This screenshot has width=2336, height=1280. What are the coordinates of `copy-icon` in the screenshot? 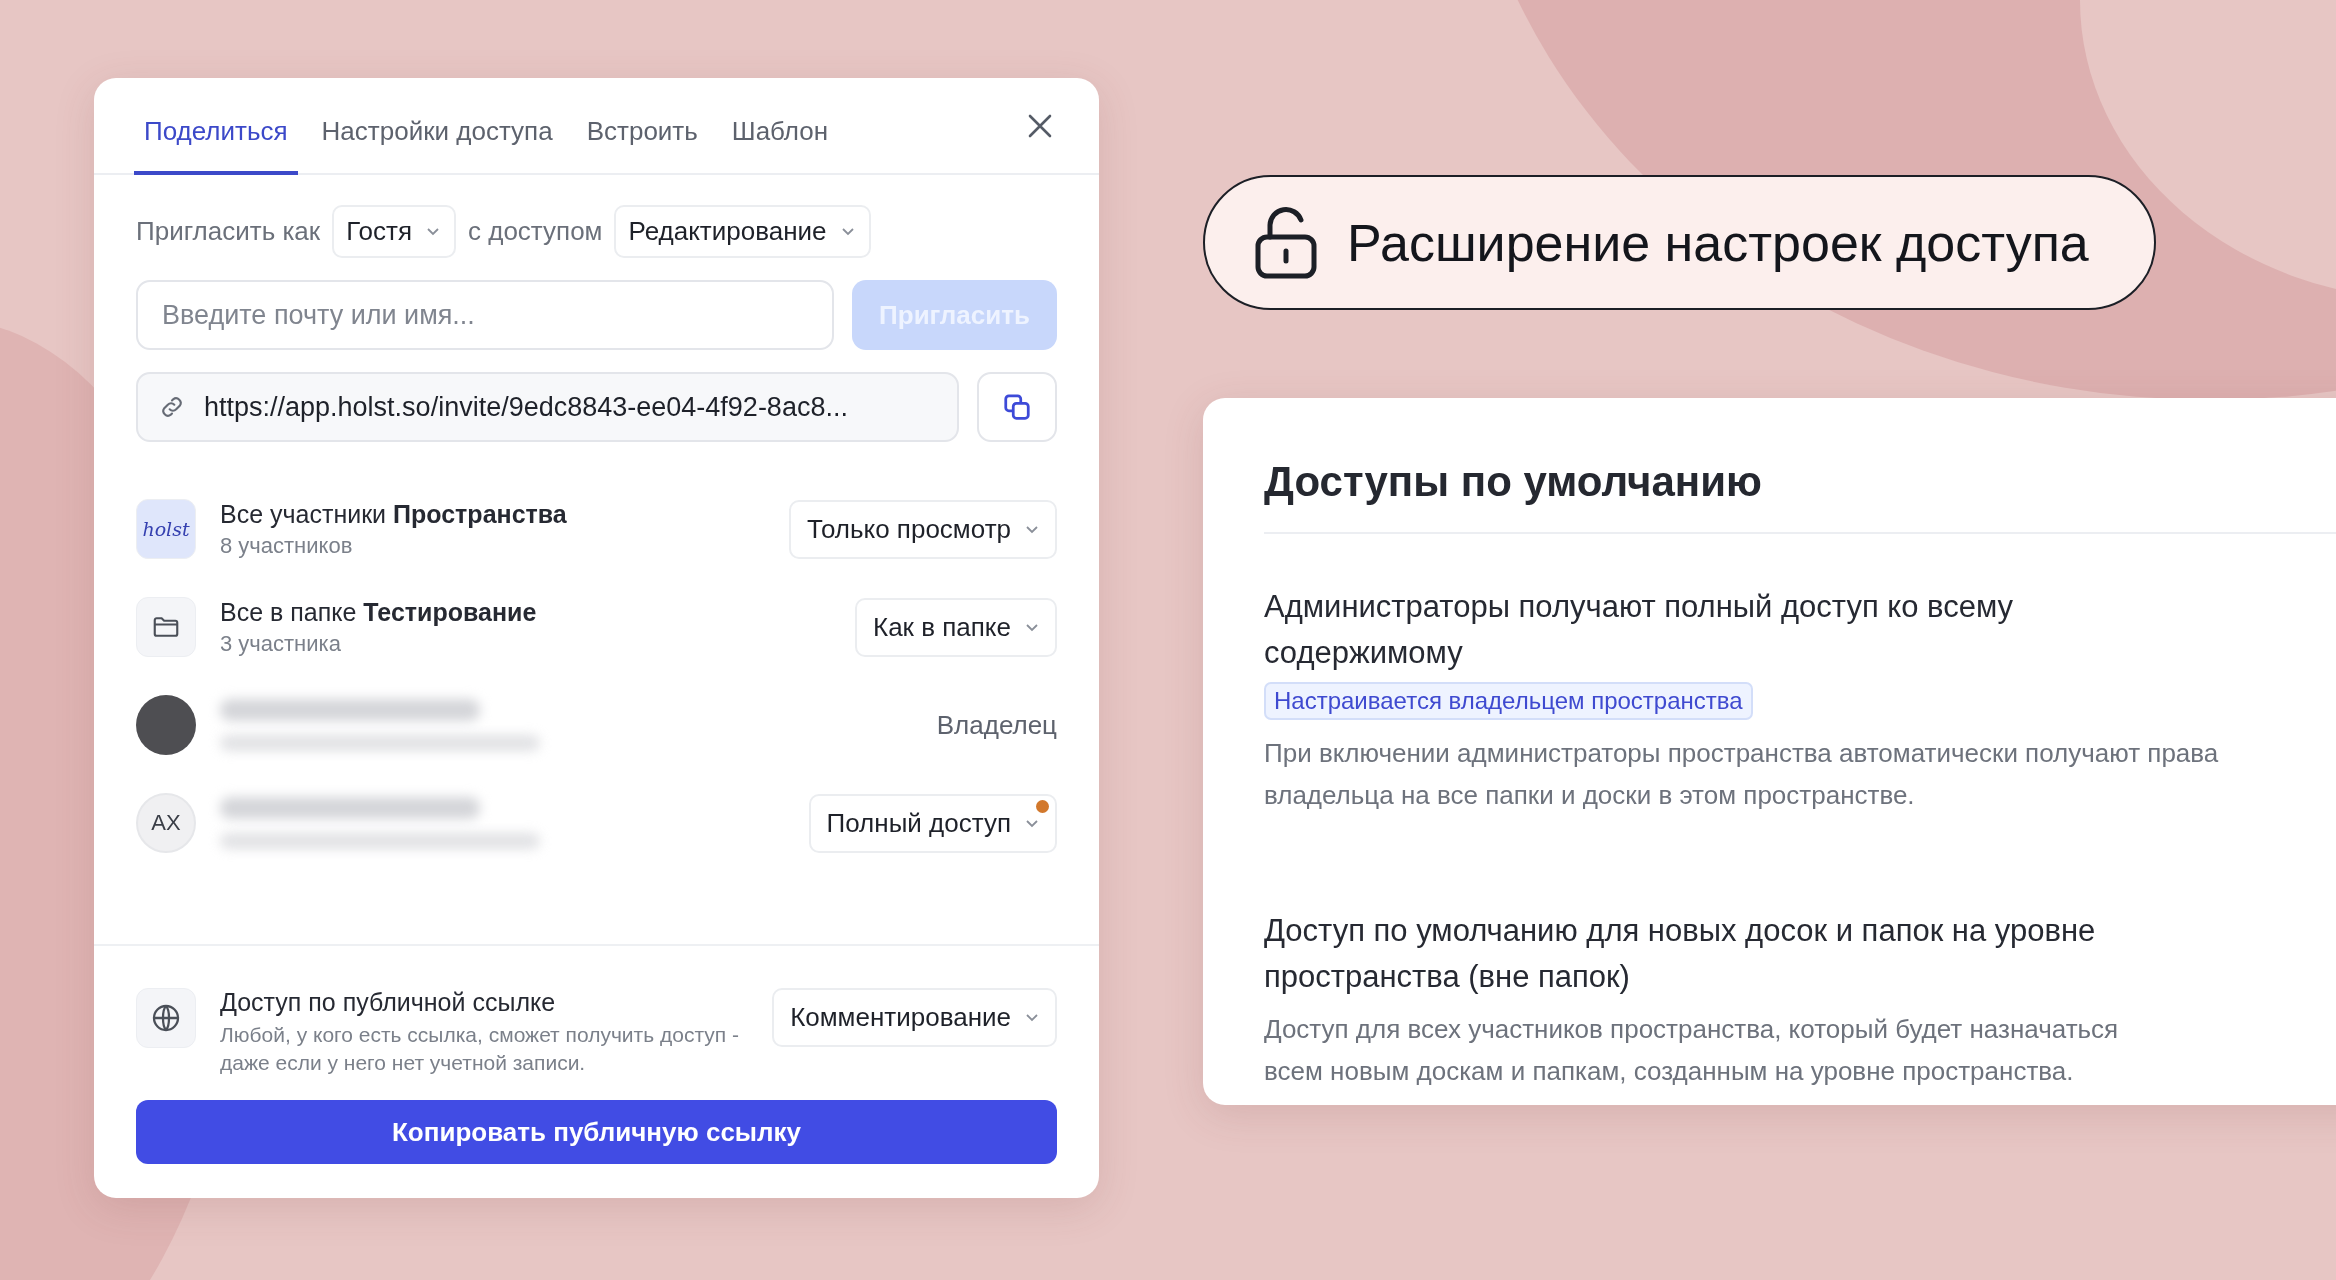 It's located at (1017, 407).